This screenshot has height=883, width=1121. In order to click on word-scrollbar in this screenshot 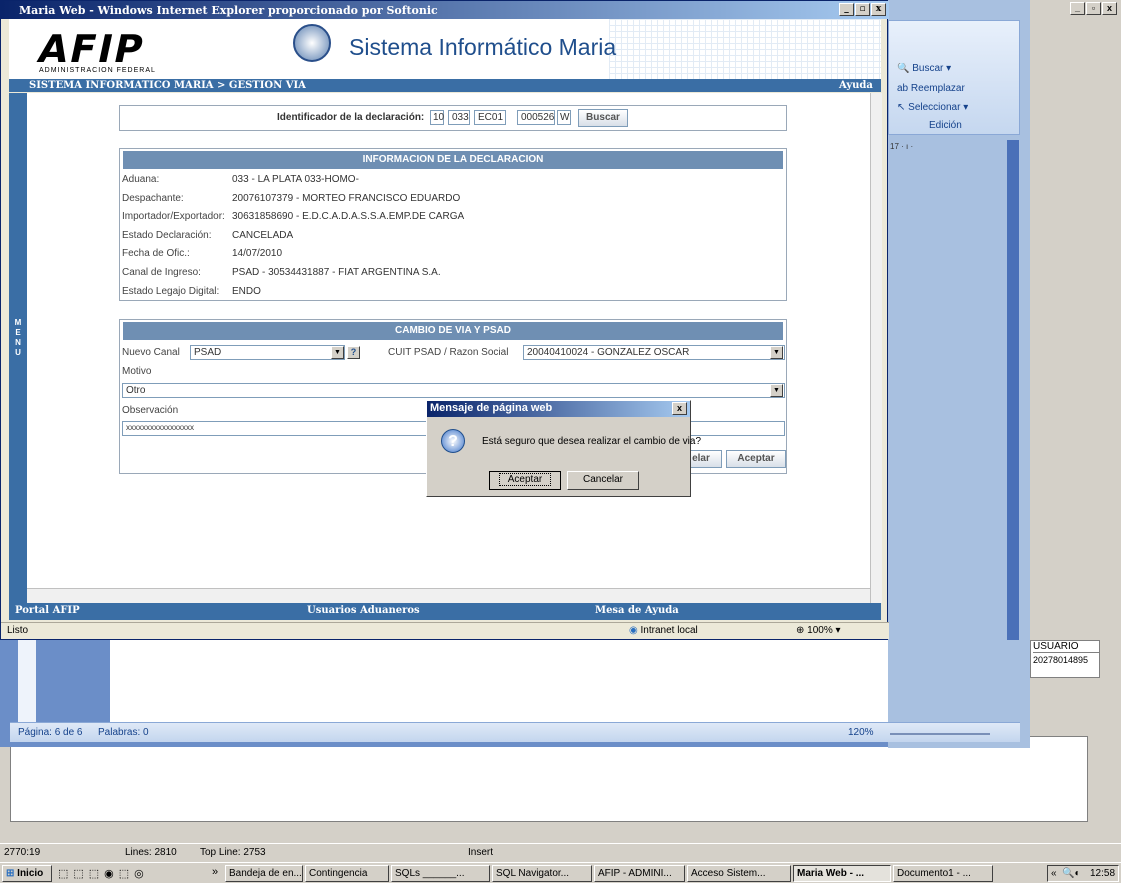, I will do `click(1013, 390)`.